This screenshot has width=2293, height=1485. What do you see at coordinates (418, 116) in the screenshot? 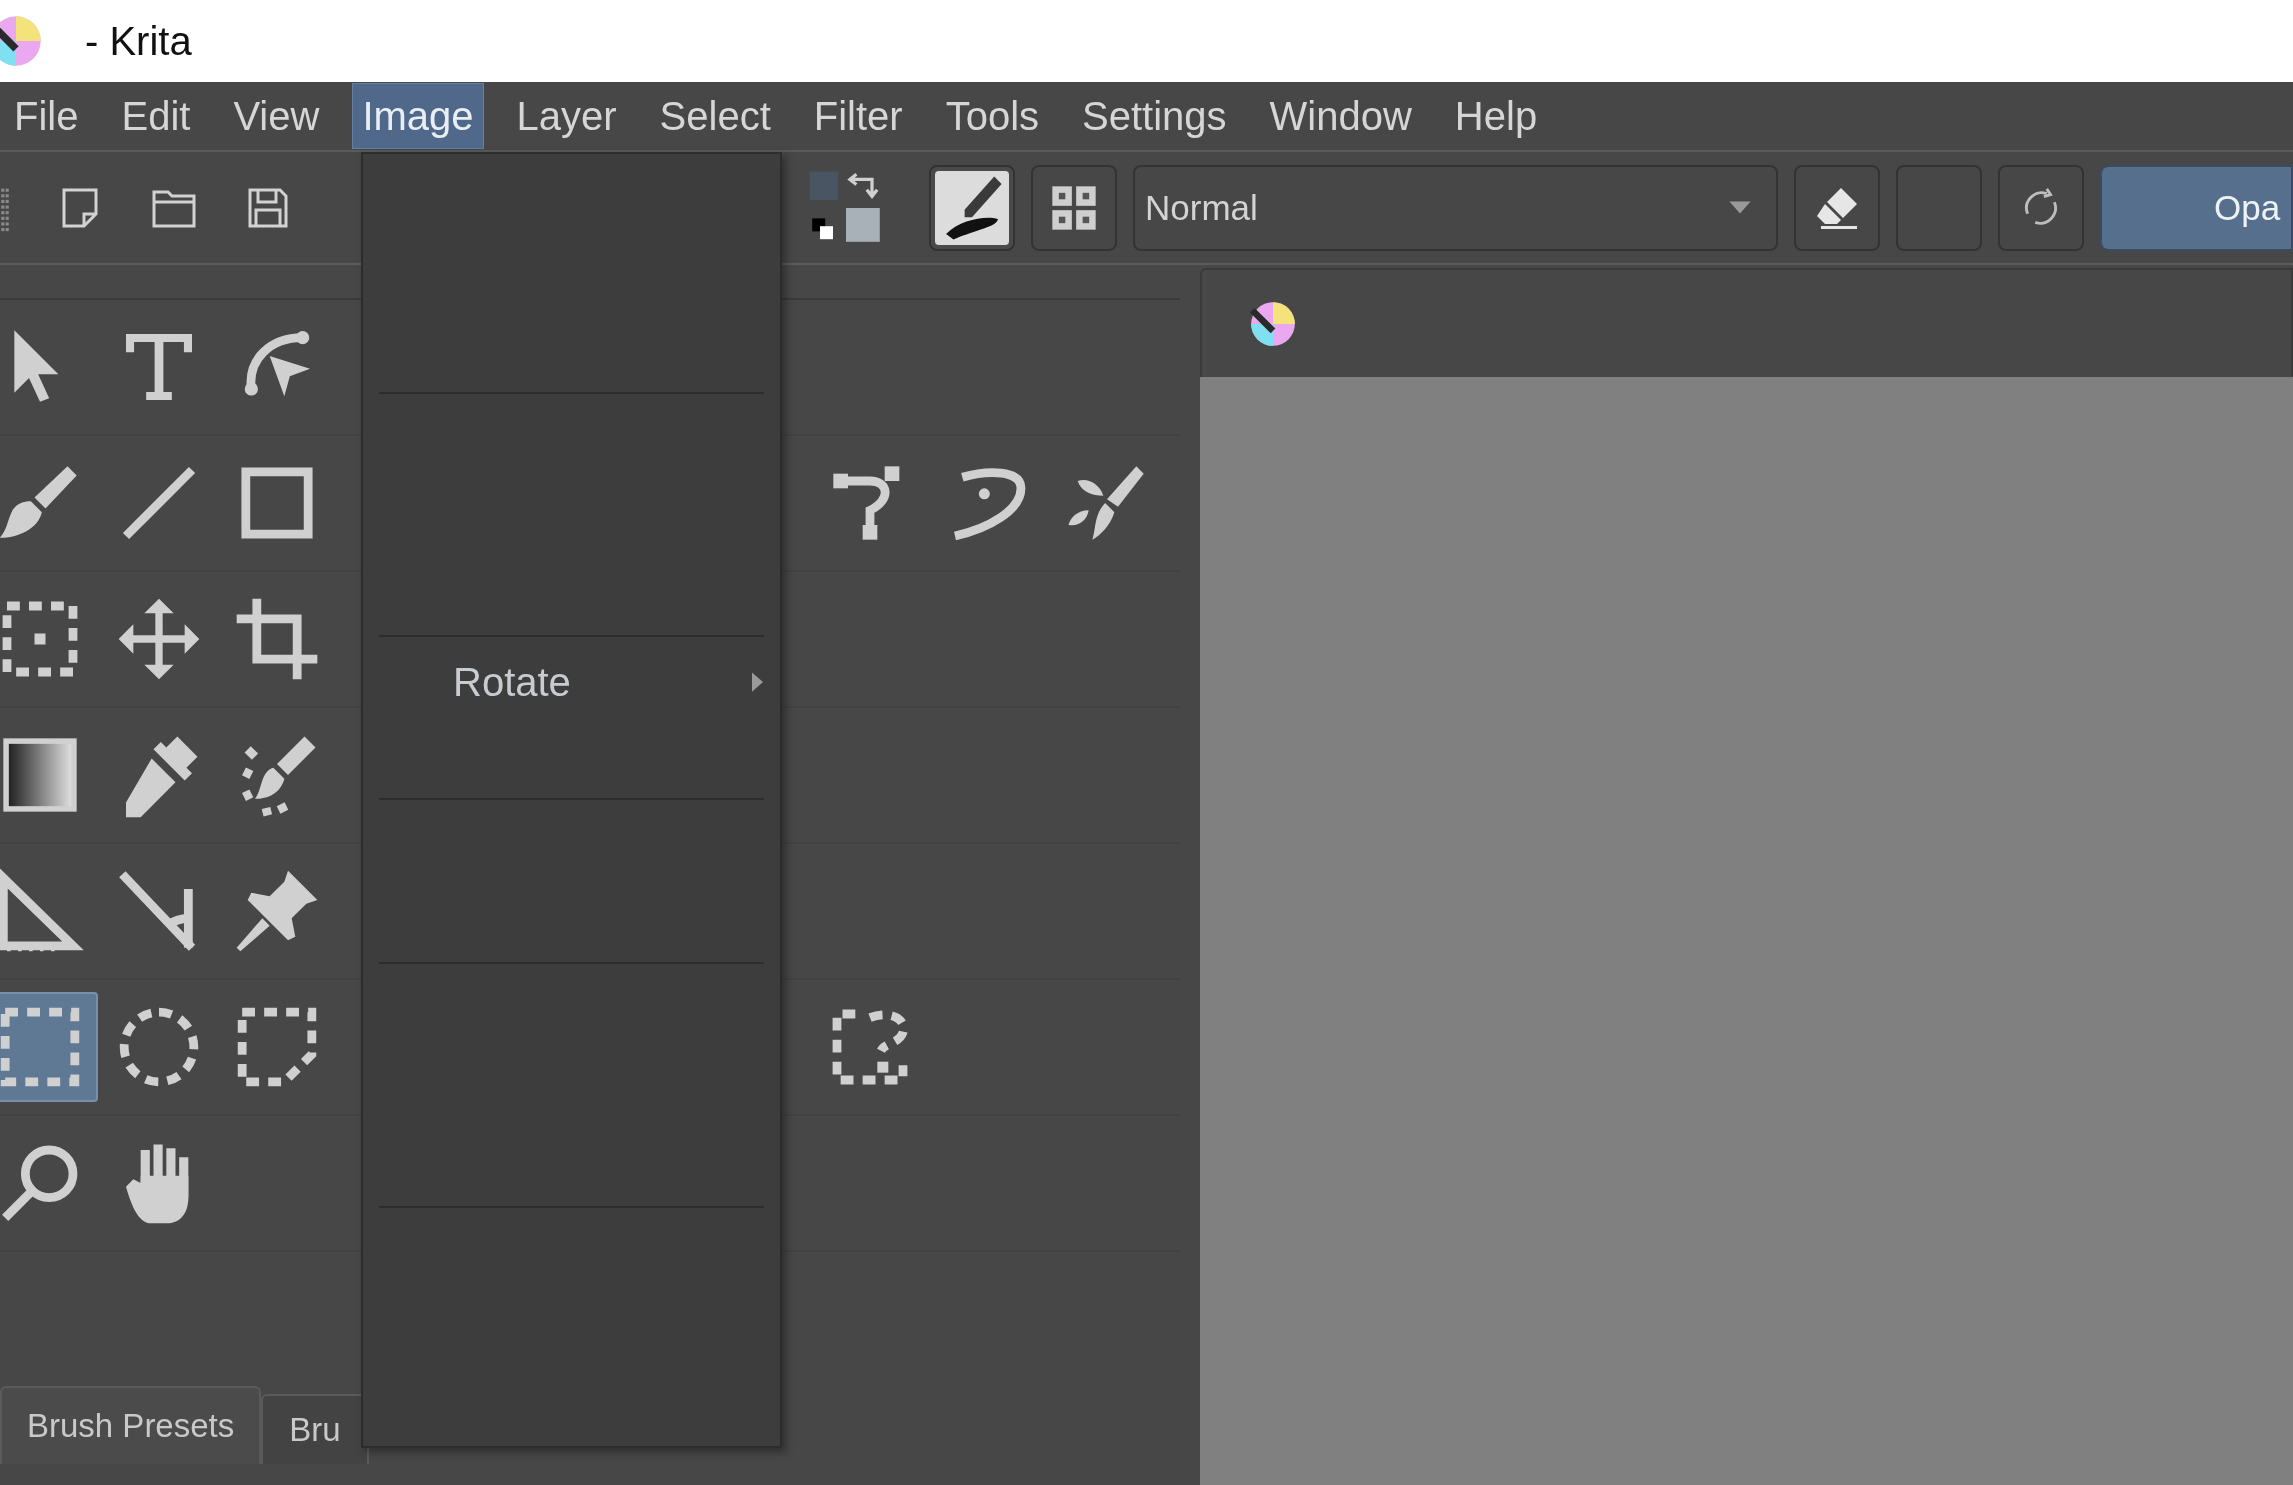
I see `menu-item: Image` at bounding box center [418, 116].